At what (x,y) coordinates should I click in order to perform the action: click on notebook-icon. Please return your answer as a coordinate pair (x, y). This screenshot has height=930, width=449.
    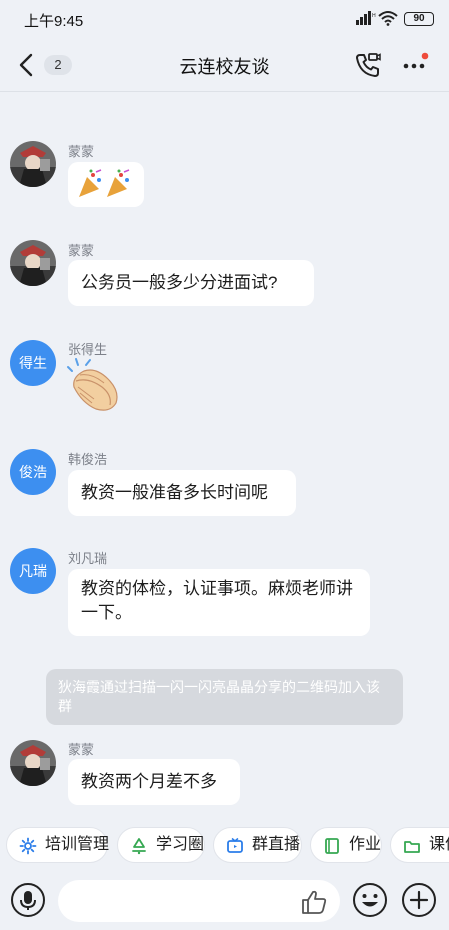
    Looking at the image, I should click on (332, 846).